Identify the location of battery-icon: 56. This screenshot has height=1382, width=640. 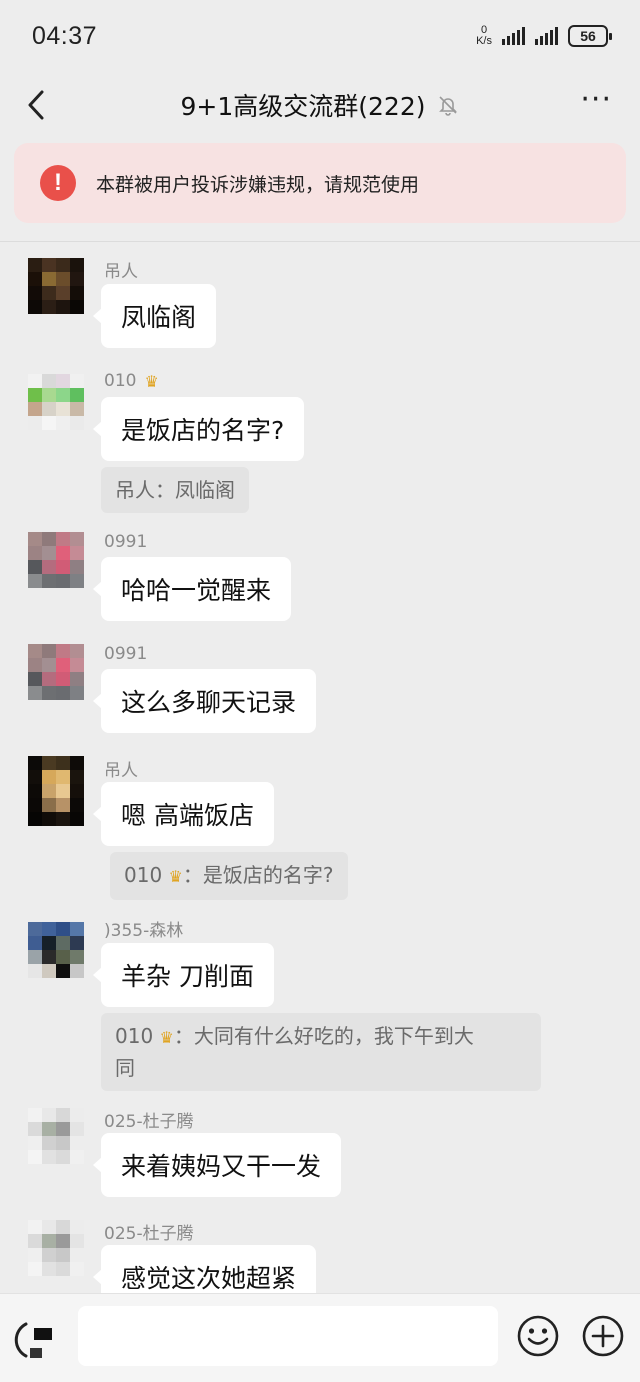
(590, 36).